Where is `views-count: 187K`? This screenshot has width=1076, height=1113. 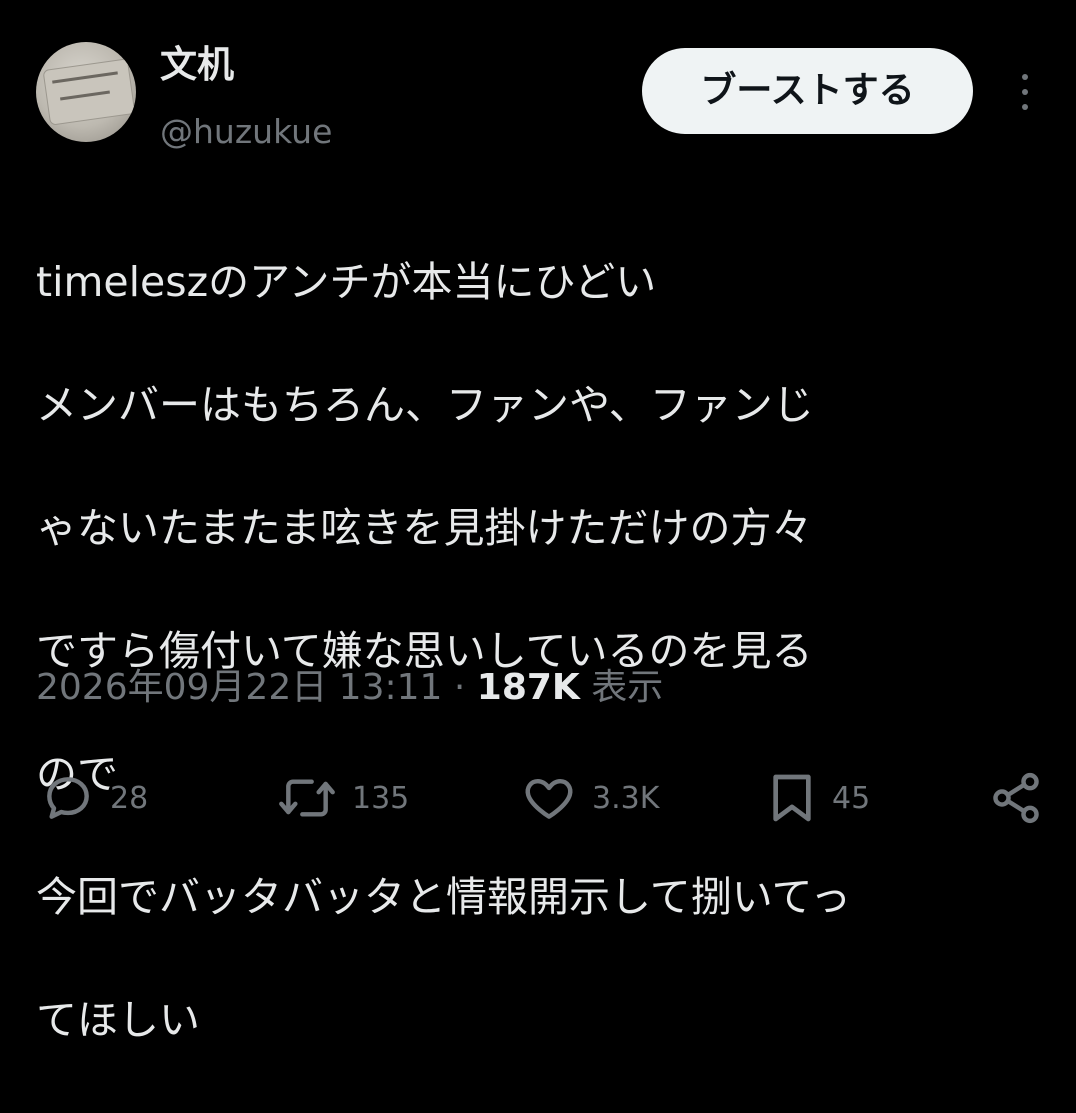
views-count: 187K is located at coordinates (528, 687).